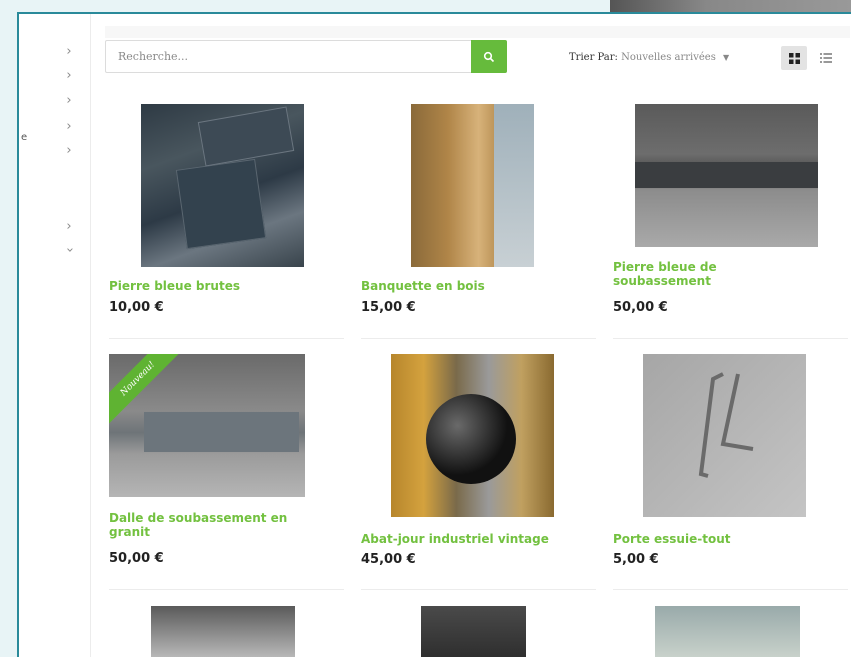  Describe the element at coordinates (636, 559) in the screenshot. I see `product-price: 5,00 €` at that location.